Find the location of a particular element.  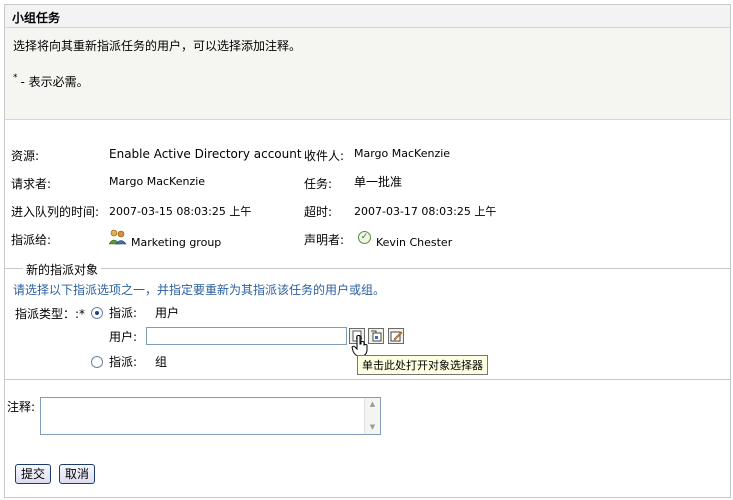

radio-assign-group is located at coordinates (97, 362).